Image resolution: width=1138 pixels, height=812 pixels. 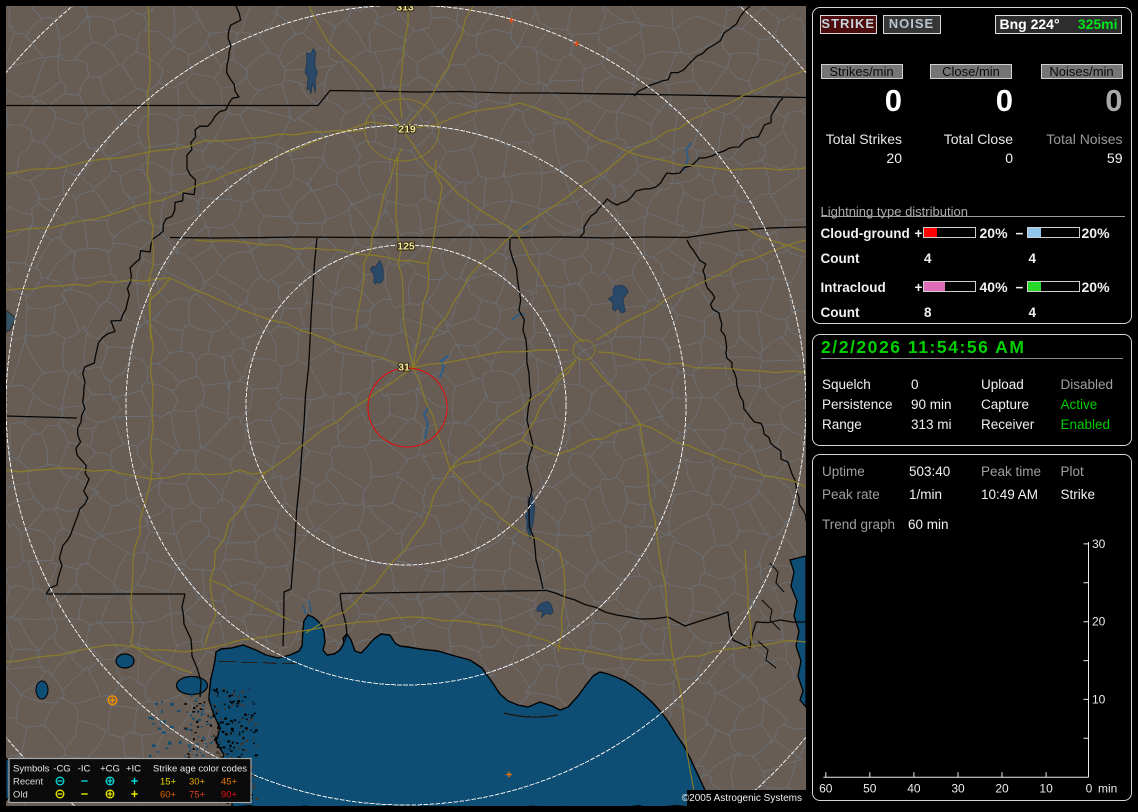 What do you see at coordinates (407, 130) in the screenshot?
I see `svg-text: 219` at bounding box center [407, 130].